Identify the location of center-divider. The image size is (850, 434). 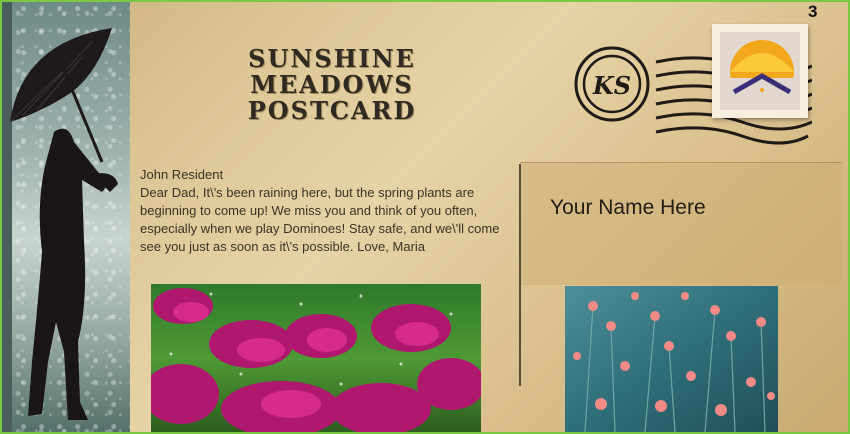
(520, 275).